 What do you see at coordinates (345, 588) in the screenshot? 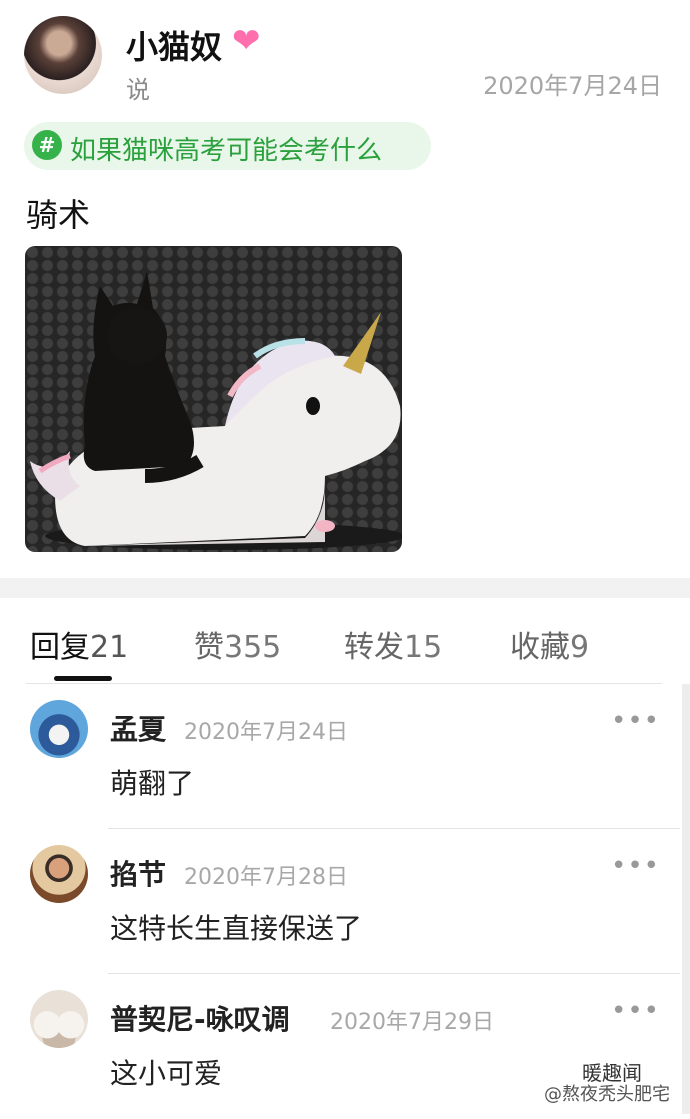
I see `section-divider` at bounding box center [345, 588].